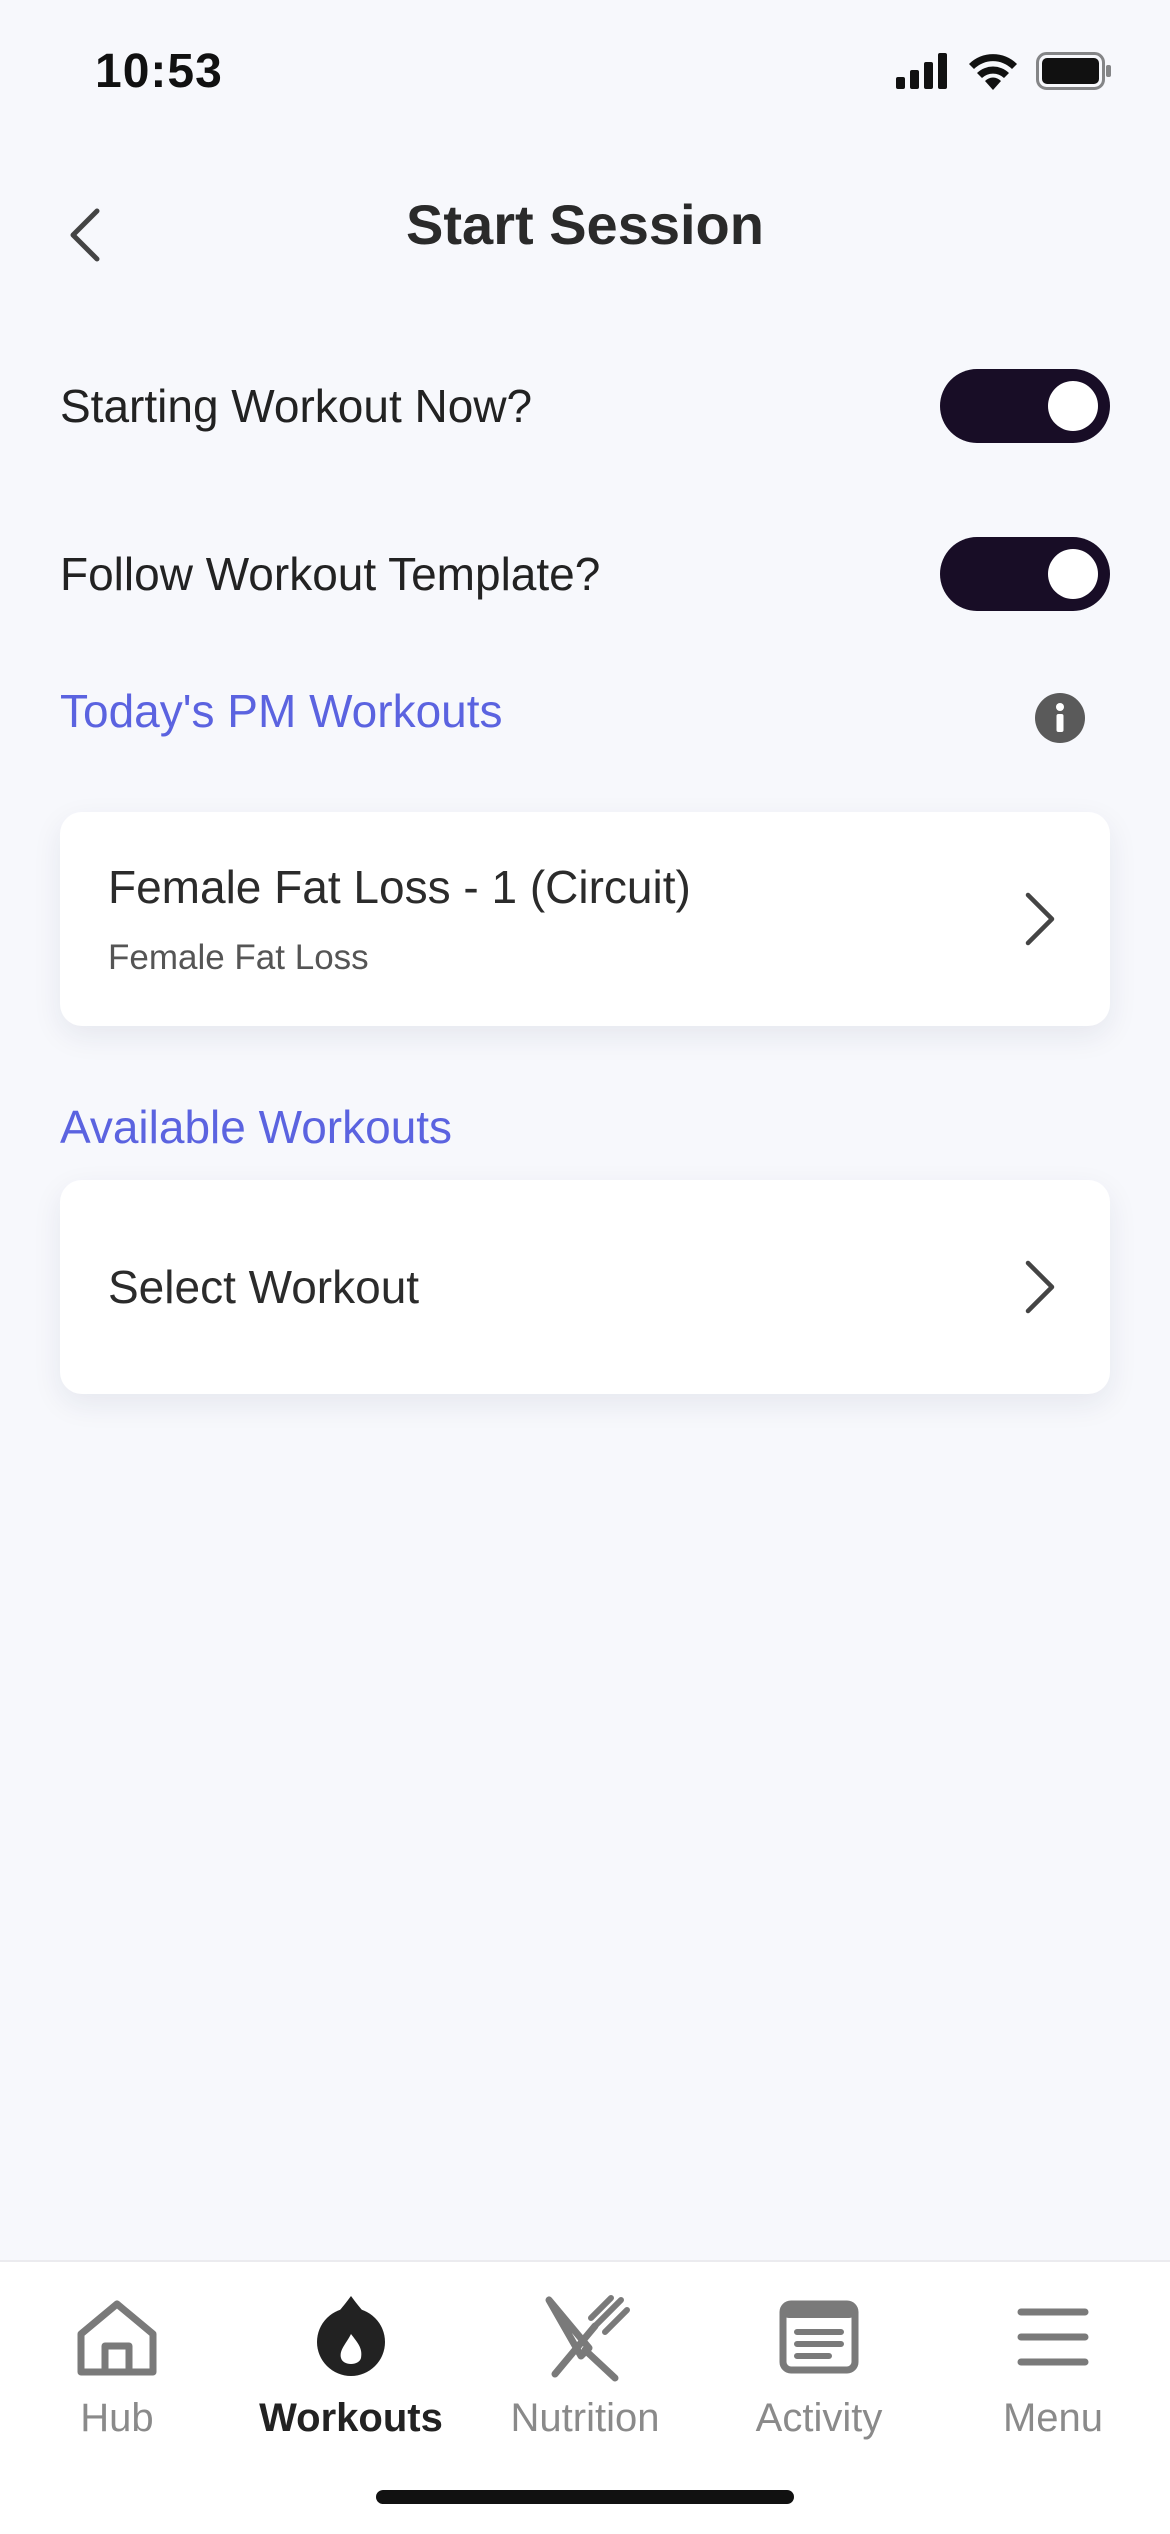 Image resolution: width=1170 pixels, height=2534 pixels. What do you see at coordinates (1053, 2418) in the screenshot?
I see `tab-label: Menu` at bounding box center [1053, 2418].